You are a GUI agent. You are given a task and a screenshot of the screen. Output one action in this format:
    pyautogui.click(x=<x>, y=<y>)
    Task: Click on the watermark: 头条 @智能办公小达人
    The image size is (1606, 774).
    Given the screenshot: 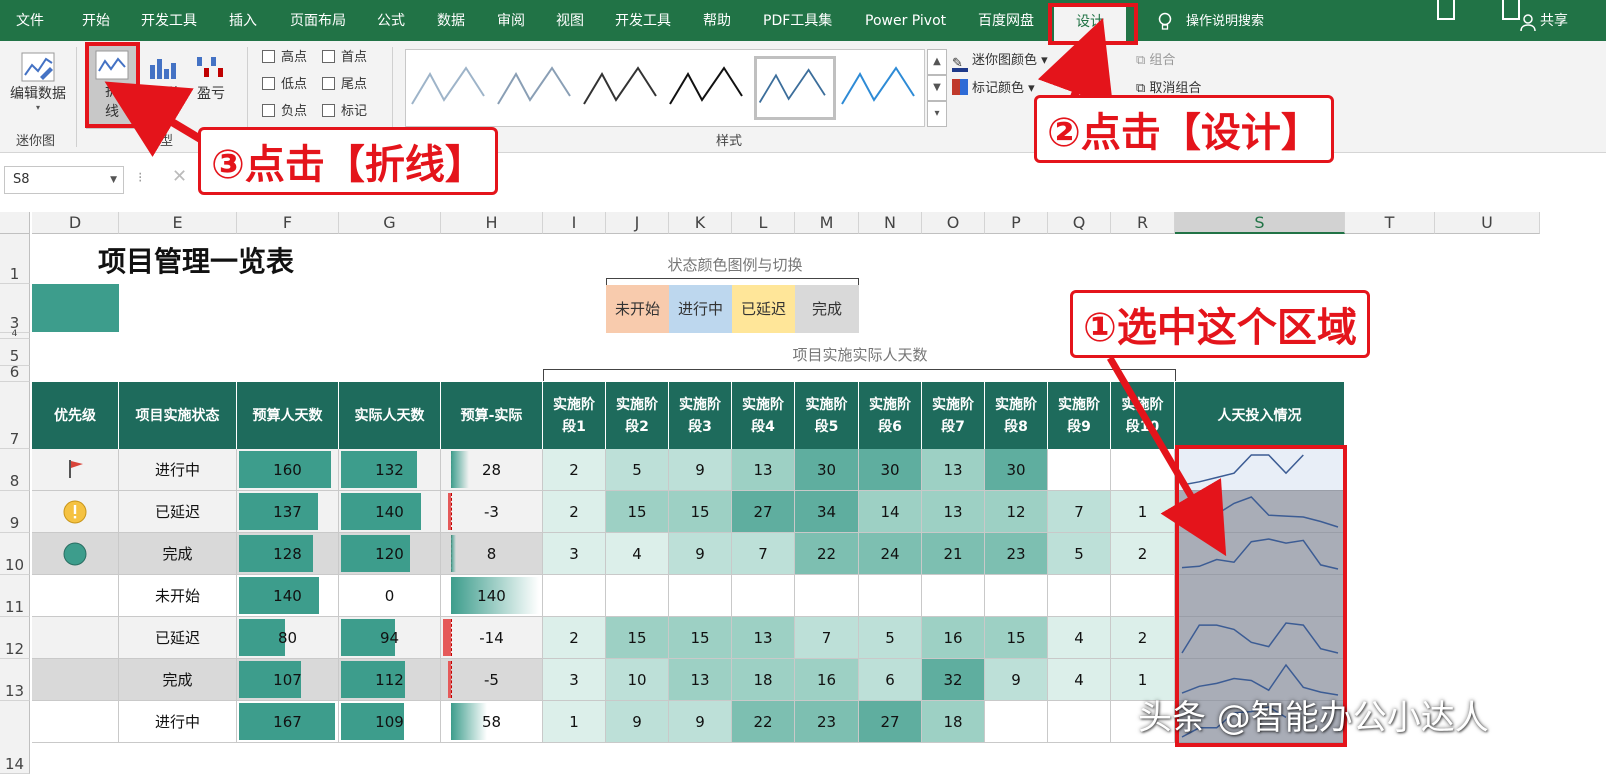 What is the action you would take?
    pyautogui.click(x=1313, y=718)
    